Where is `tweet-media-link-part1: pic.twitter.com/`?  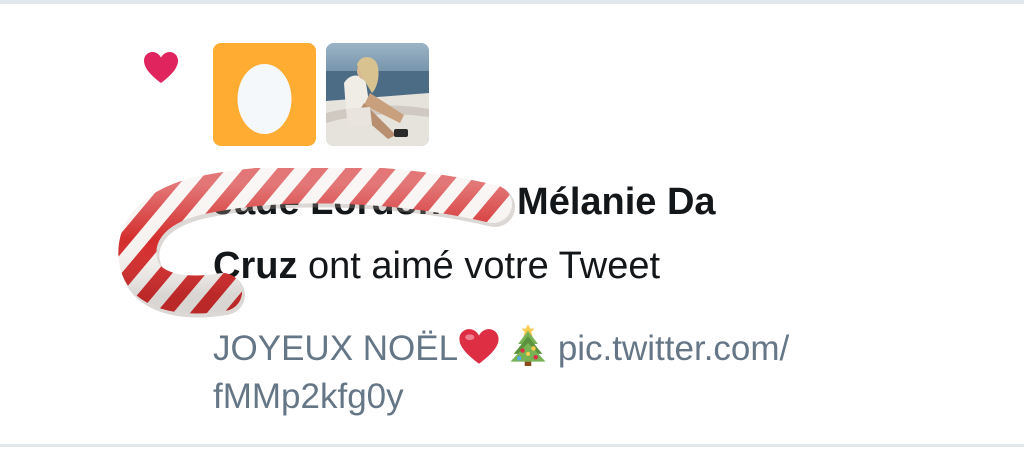 tweet-media-link-part1: pic.twitter.com/ is located at coordinates (673, 348).